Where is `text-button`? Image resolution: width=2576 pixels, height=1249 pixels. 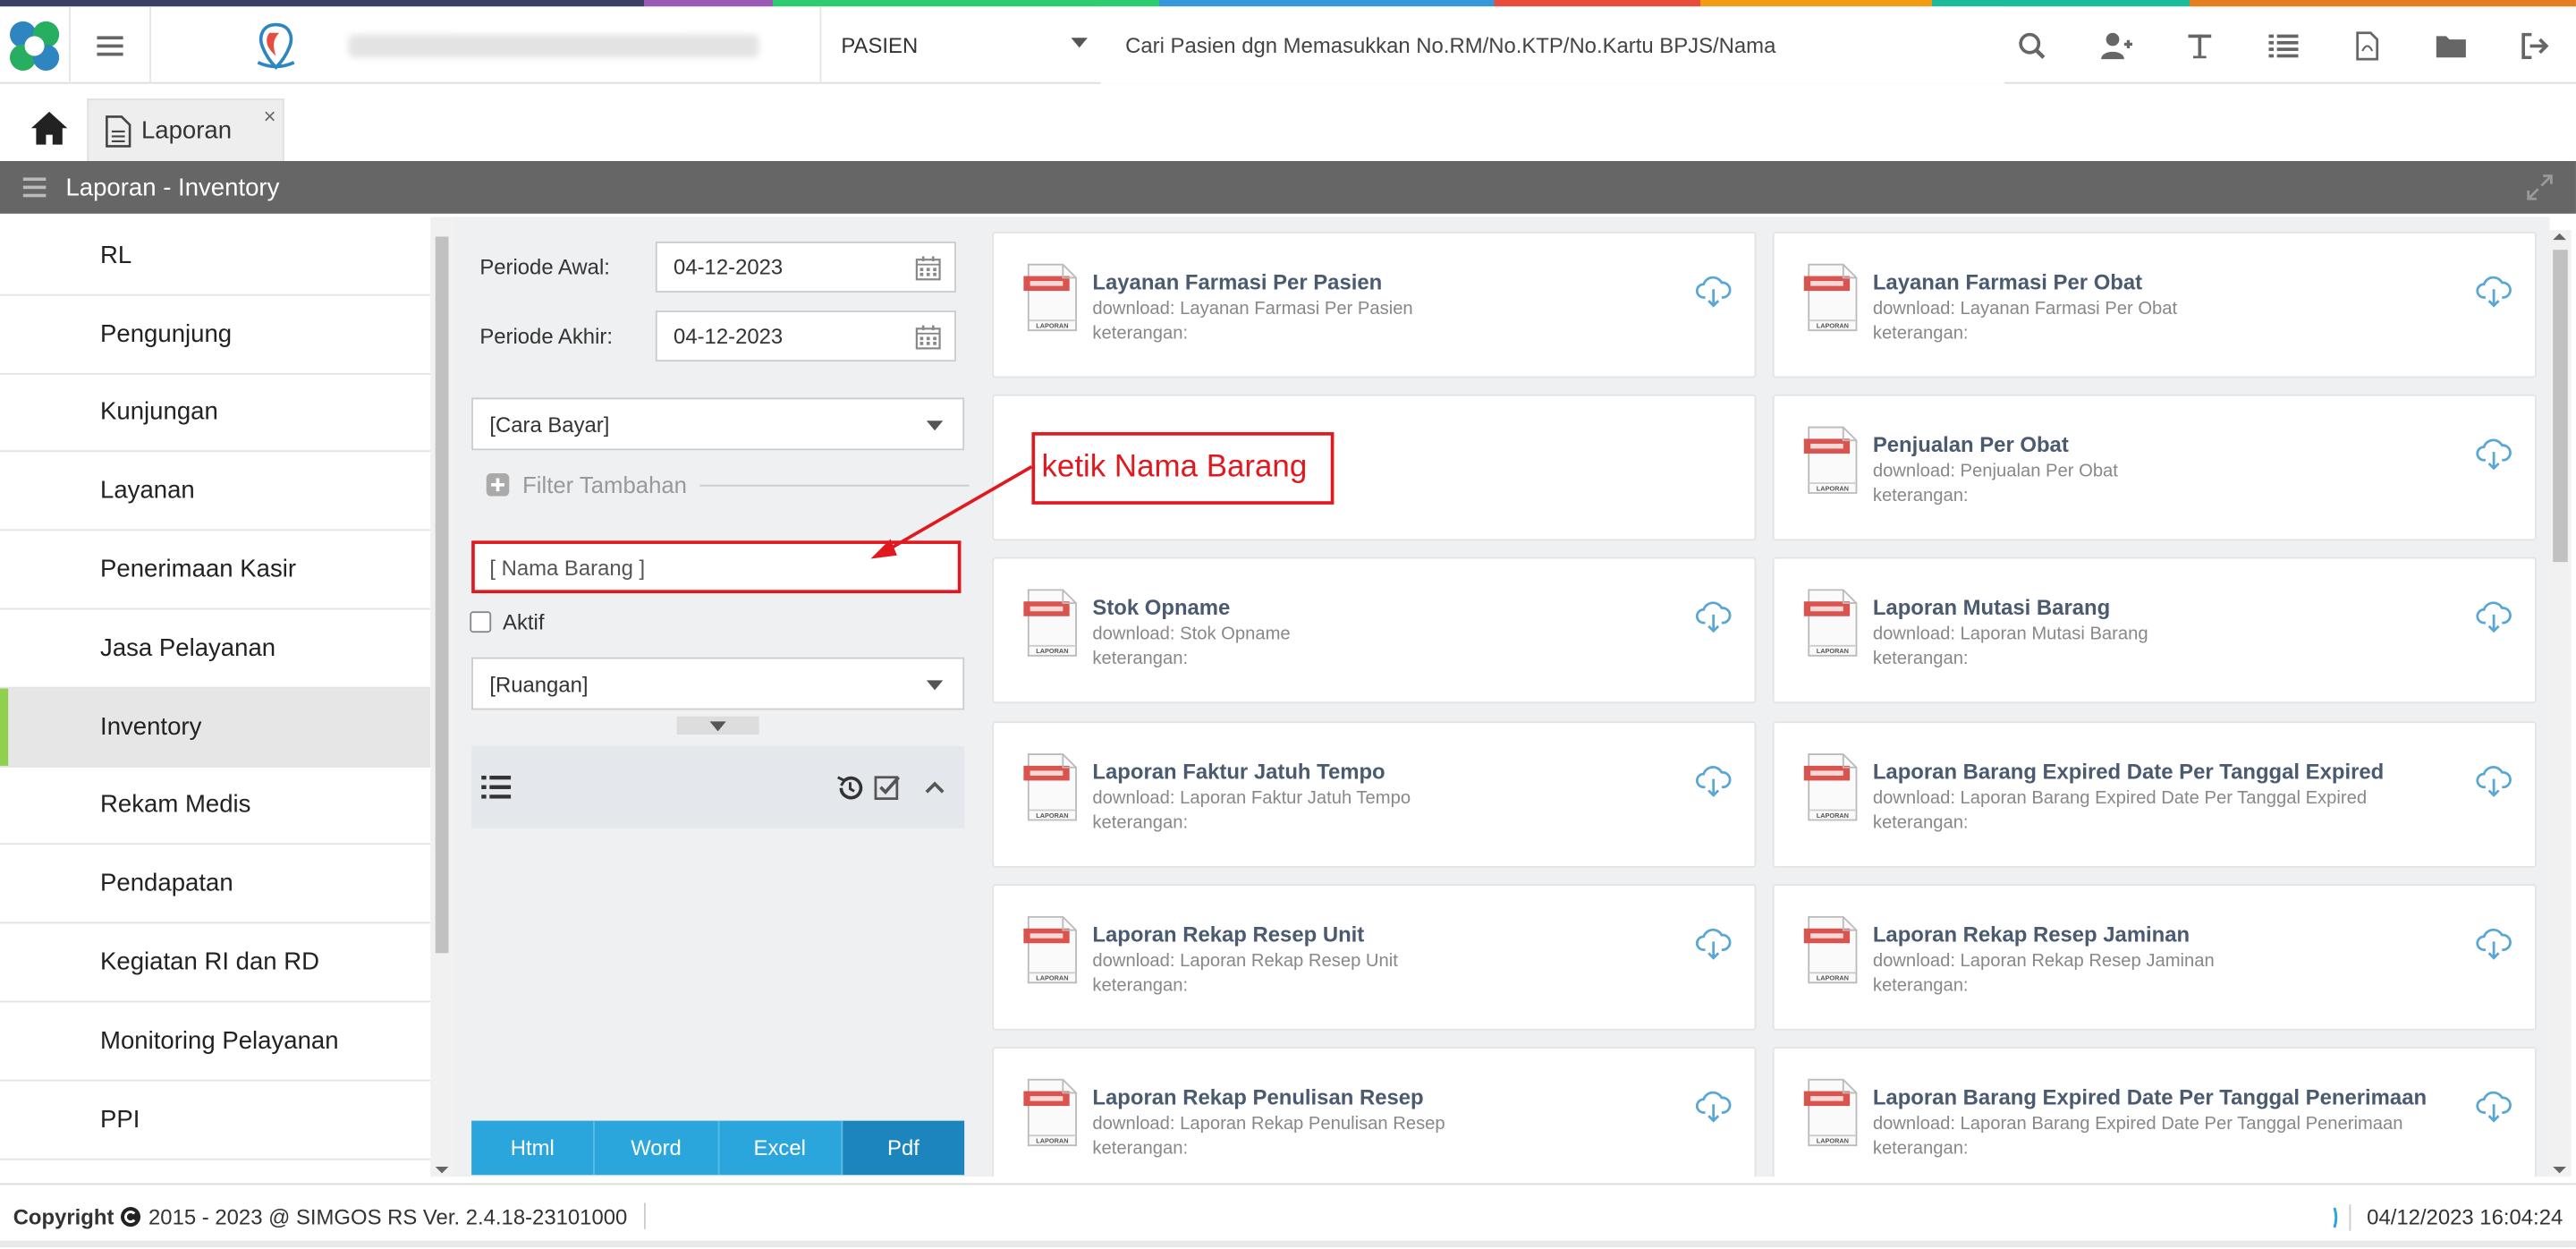
text-button is located at coordinates (2199, 45).